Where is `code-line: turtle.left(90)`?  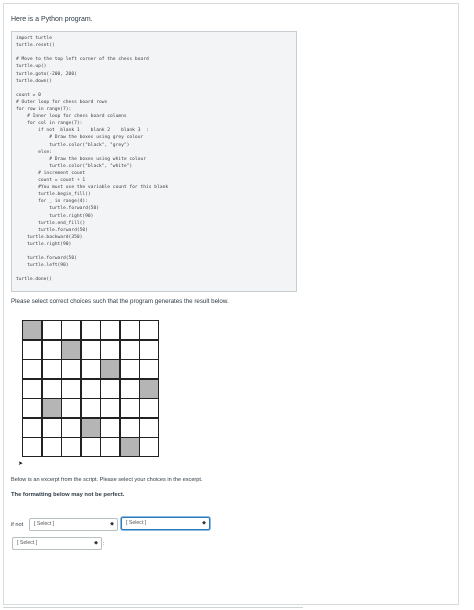
code-line: turtle.left(90) is located at coordinates (42, 266).